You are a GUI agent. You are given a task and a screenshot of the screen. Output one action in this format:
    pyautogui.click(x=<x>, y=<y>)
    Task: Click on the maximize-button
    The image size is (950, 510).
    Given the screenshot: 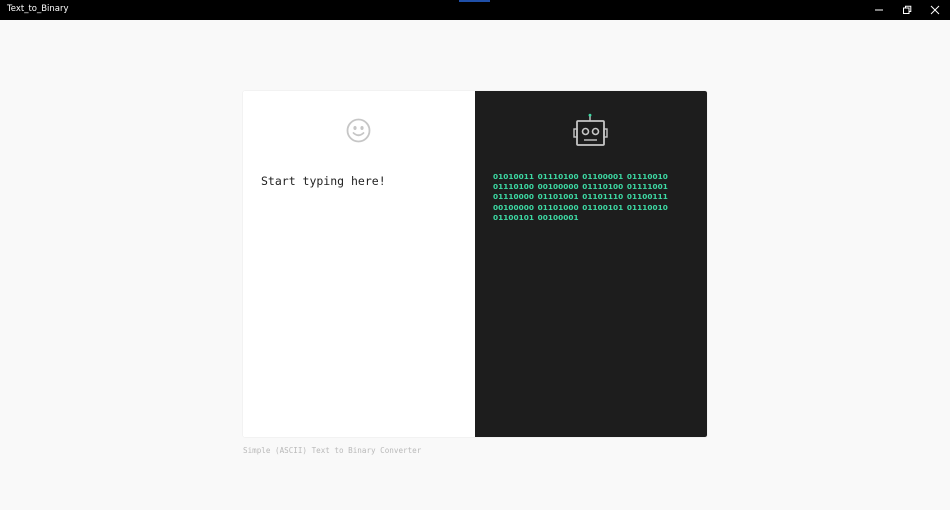 What is the action you would take?
    pyautogui.click(x=907, y=10)
    